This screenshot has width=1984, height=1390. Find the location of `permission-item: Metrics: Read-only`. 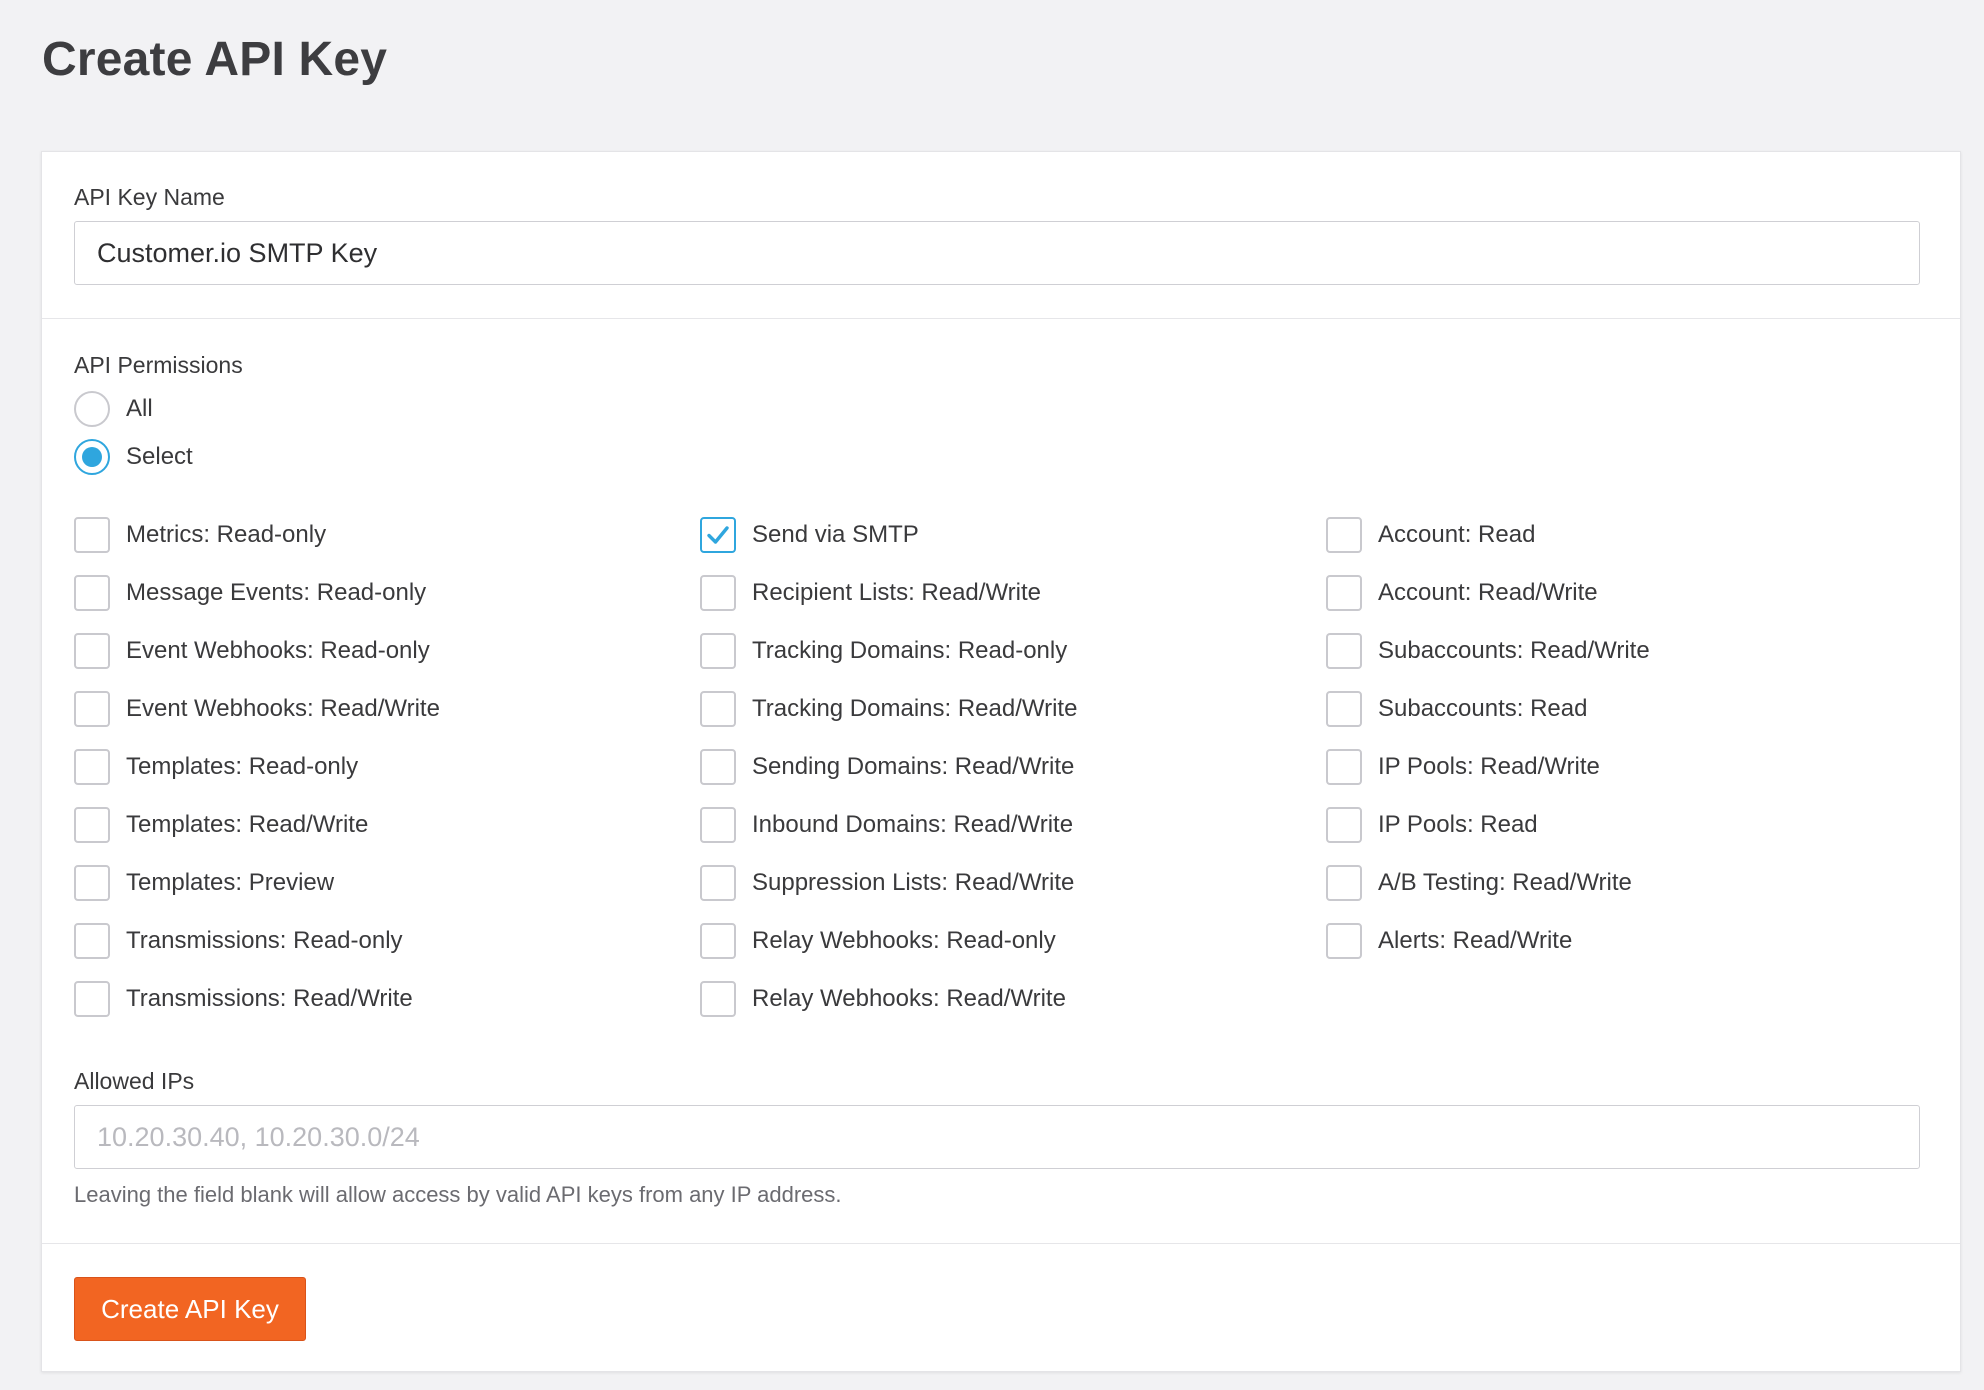

permission-item: Metrics: Read-only is located at coordinates (200, 535).